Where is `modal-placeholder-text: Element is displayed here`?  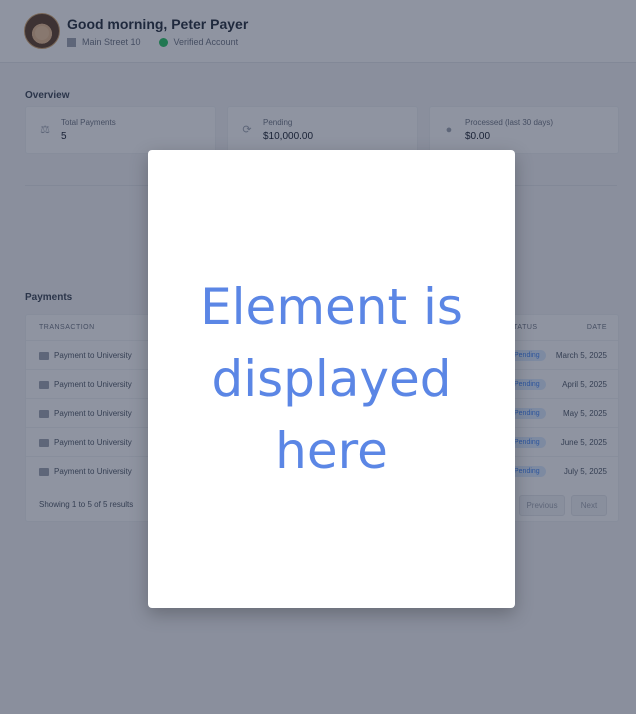 modal-placeholder-text: Element is displayed here is located at coordinates (331, 379).